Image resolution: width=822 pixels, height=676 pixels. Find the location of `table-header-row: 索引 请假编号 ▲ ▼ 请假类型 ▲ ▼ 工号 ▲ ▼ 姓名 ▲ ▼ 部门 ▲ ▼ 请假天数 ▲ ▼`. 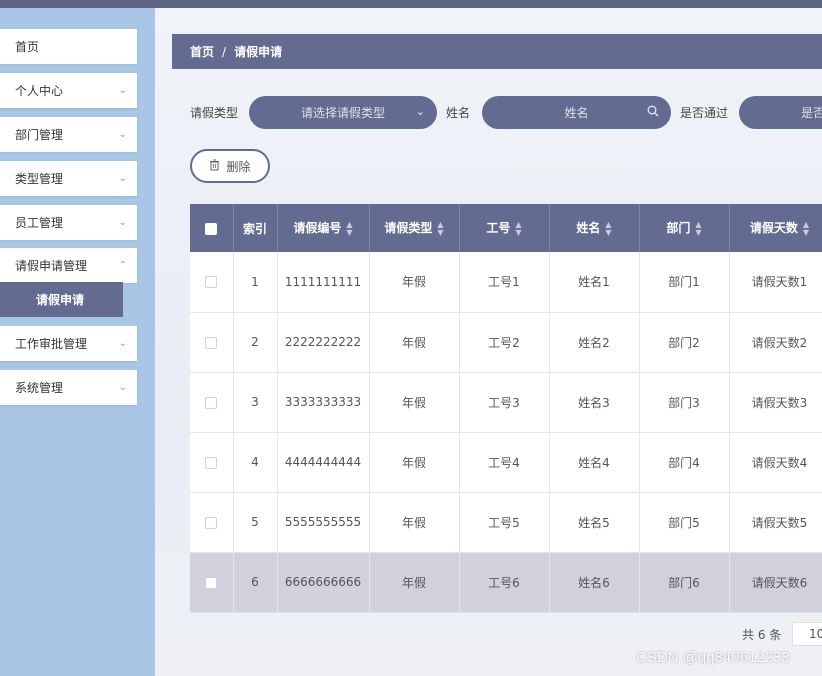

table-header-row: 索引 请假编号 ▲ ▼ 请假类型 ▲ ▼ 工号 ▲ ▼ 姓名 ▲ ▼ 部门 ▲ ▼ 请假天数 ▲ ▼ is located at coordinates (506, 228).